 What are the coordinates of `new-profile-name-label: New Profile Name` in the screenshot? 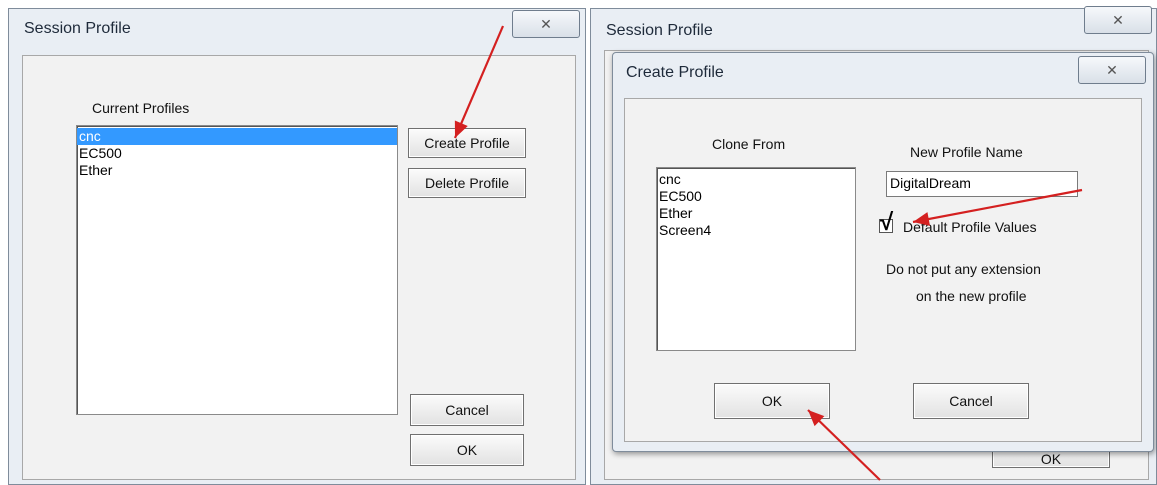 It's located at (966, 152).